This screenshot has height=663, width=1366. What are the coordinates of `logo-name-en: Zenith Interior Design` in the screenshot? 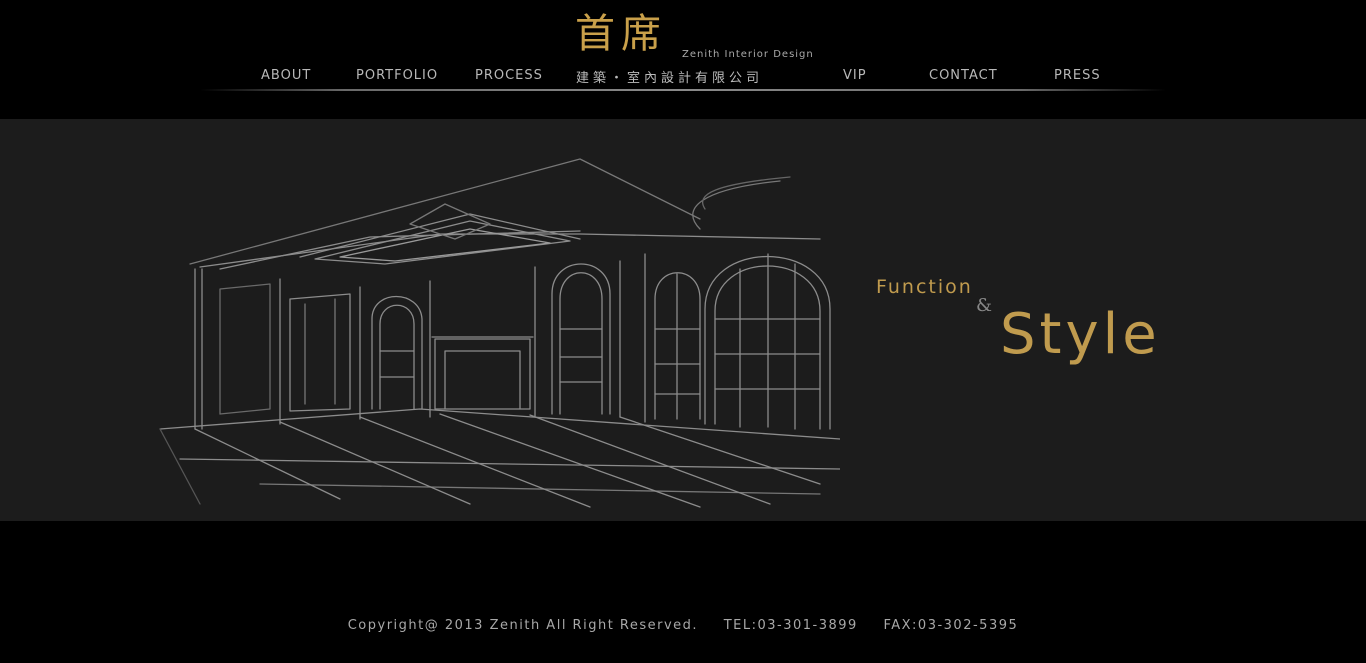 It's located at (748, 54).